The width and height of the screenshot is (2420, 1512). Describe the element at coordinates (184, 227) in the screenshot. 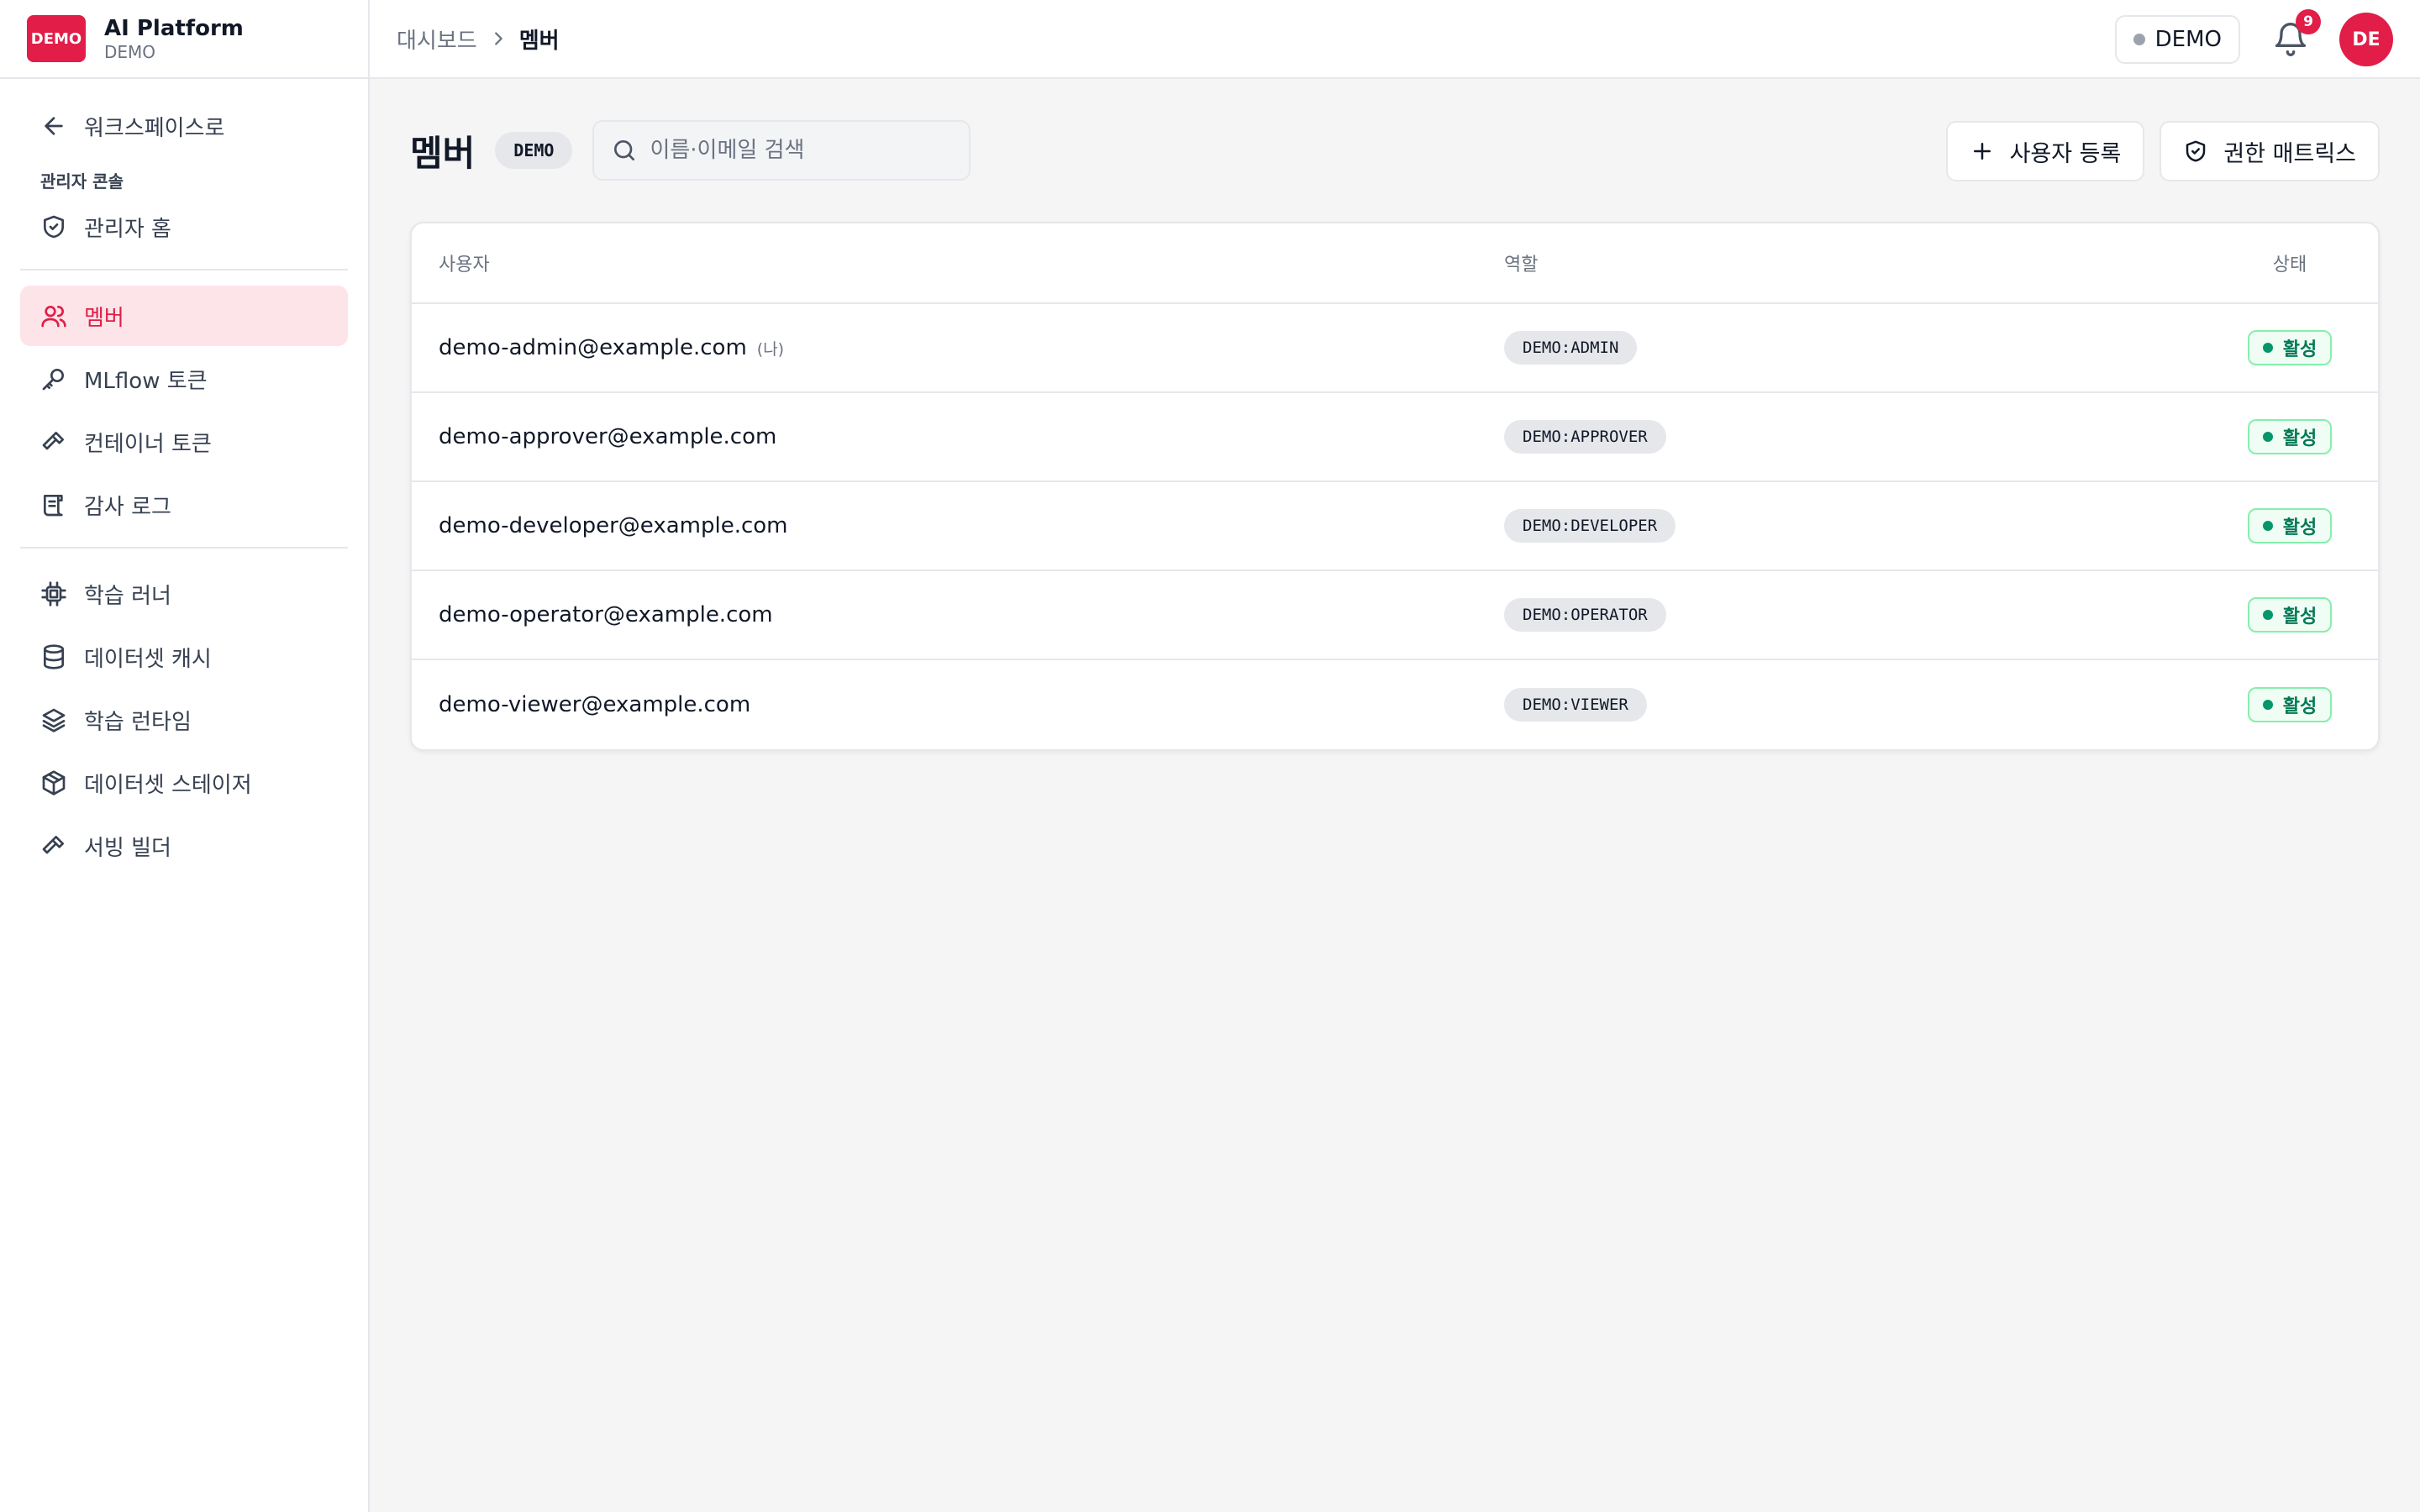

I see `sidebar-item-admin-home: 관리자 홈` at that location.